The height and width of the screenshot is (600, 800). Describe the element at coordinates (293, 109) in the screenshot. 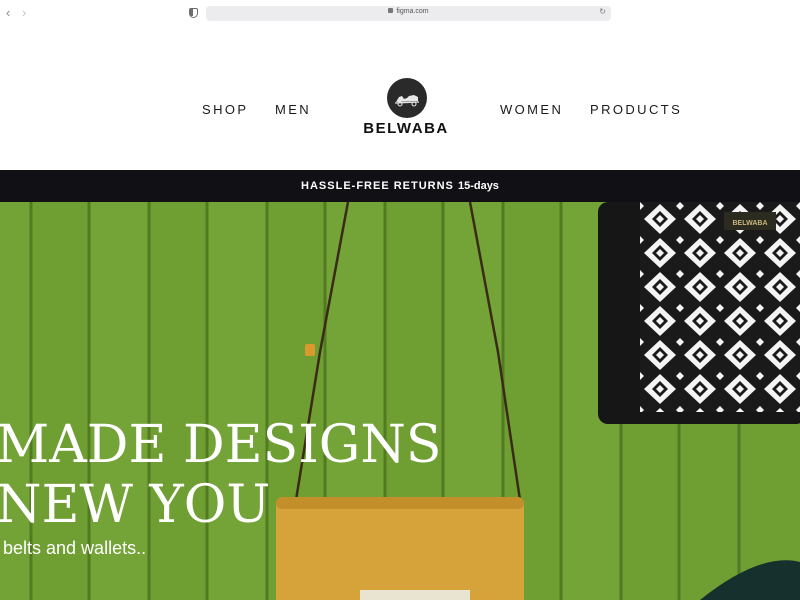

I see `nav-men-link: MEN` at that location.